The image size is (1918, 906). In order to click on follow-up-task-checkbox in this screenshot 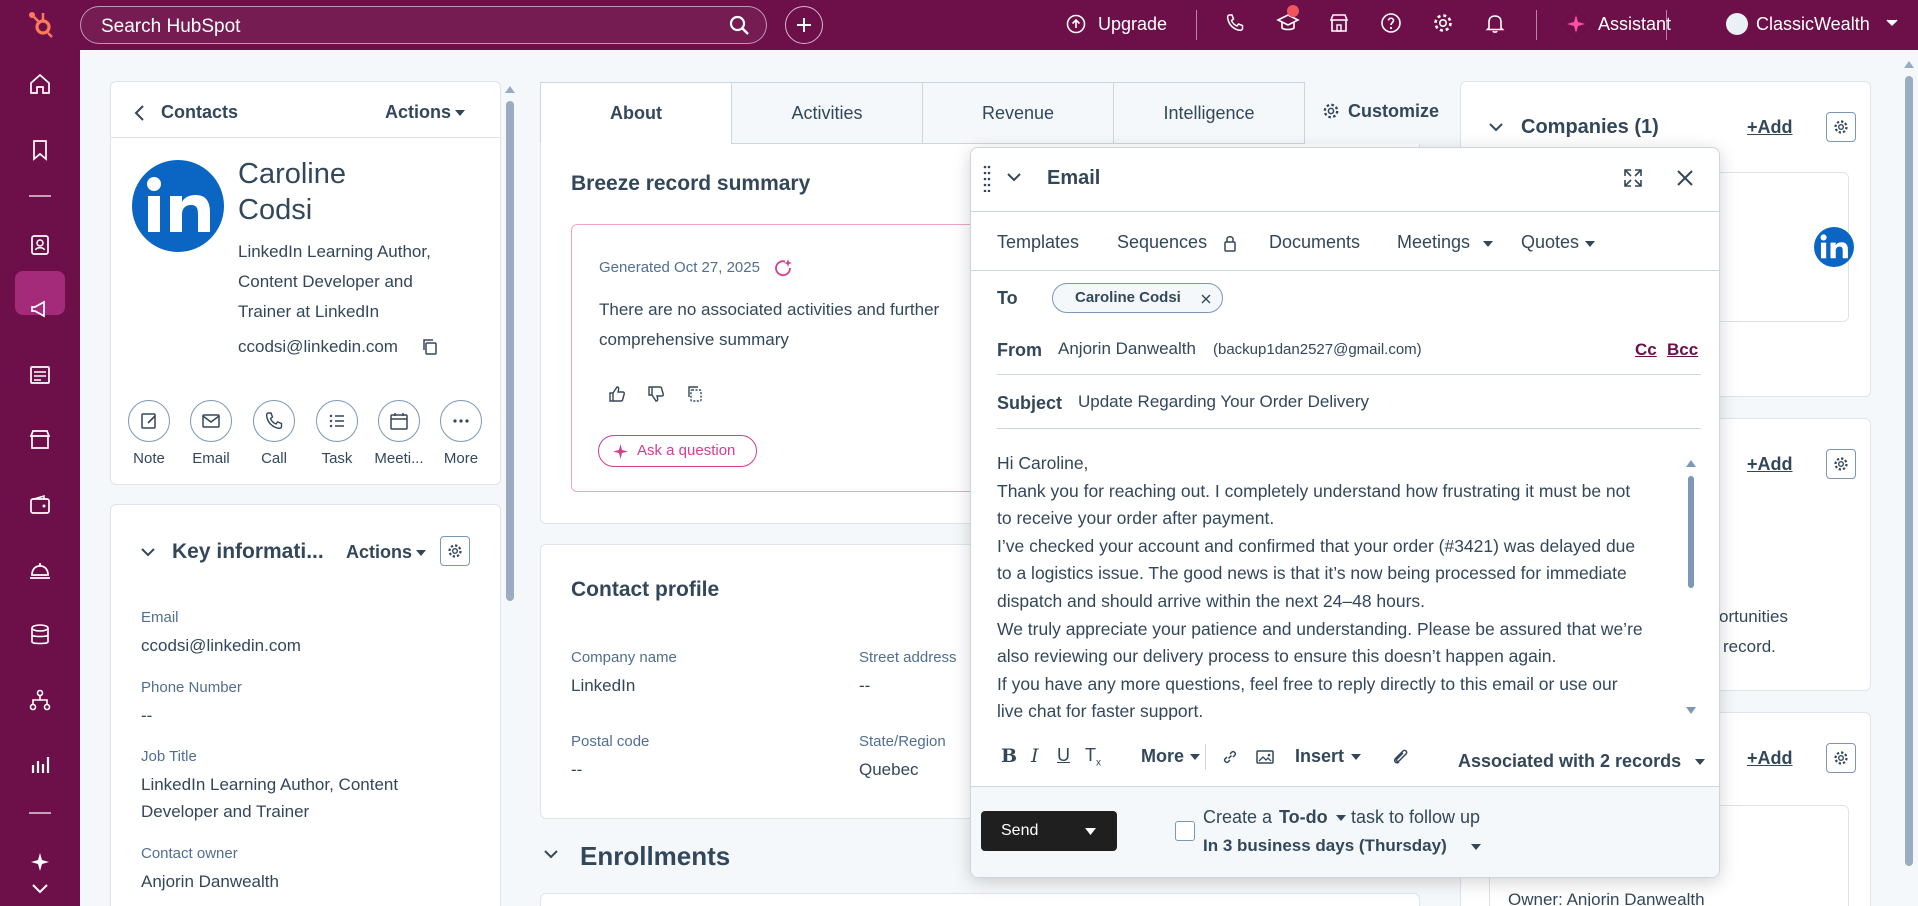, I will do `click(1185, 831)`.